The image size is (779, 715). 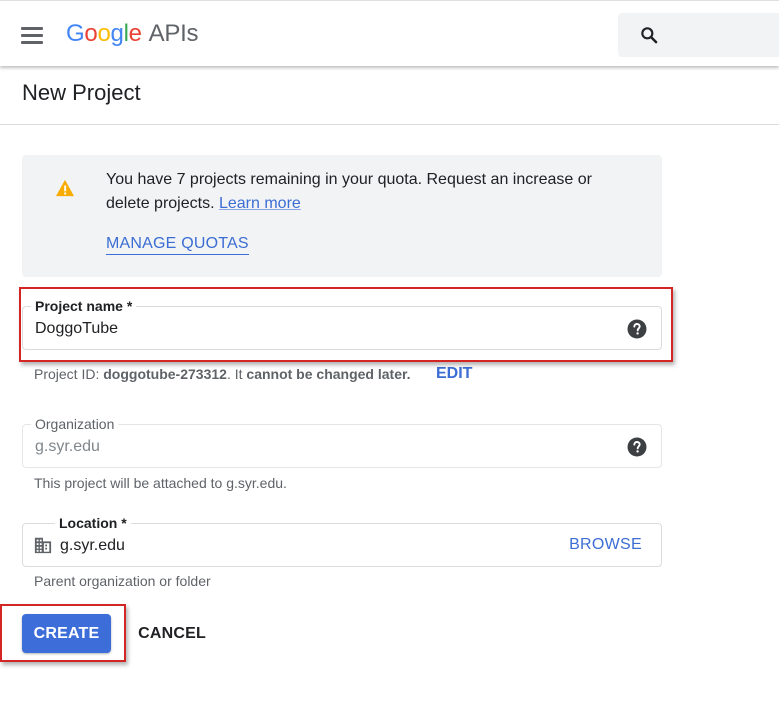 What do you see at coordinates (328, 374) in the screenshot?
I see `project-id-warning: cannot be changed later.` at bounding box center [328, 374].